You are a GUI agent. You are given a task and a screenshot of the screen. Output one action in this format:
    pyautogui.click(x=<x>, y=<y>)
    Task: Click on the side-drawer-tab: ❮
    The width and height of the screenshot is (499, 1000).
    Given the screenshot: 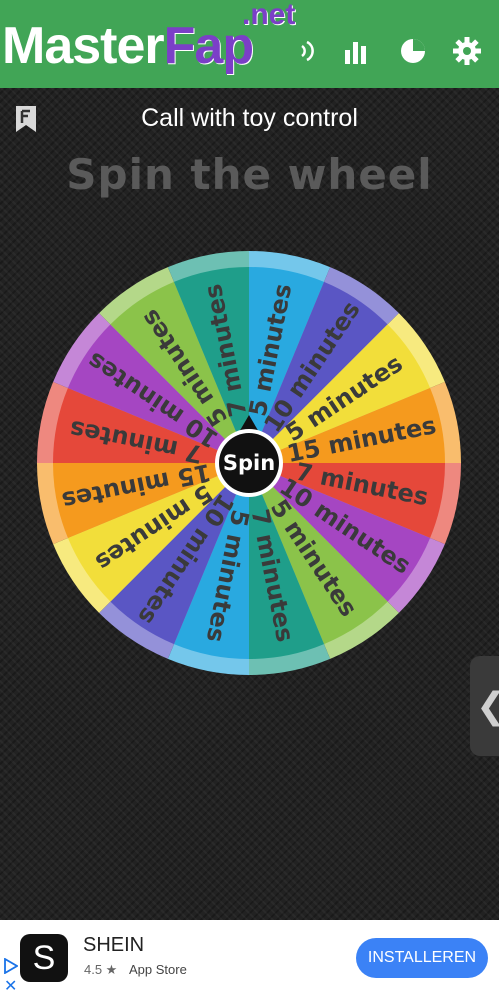 What is the action you would take?
    pyautogui.click(x=484, y=706)
    